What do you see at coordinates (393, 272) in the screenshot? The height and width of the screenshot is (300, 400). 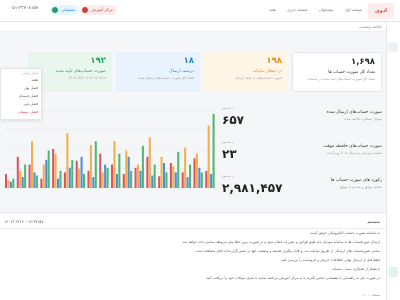 I see `sidebar-chat-icon` at bounding box center [393, 272].